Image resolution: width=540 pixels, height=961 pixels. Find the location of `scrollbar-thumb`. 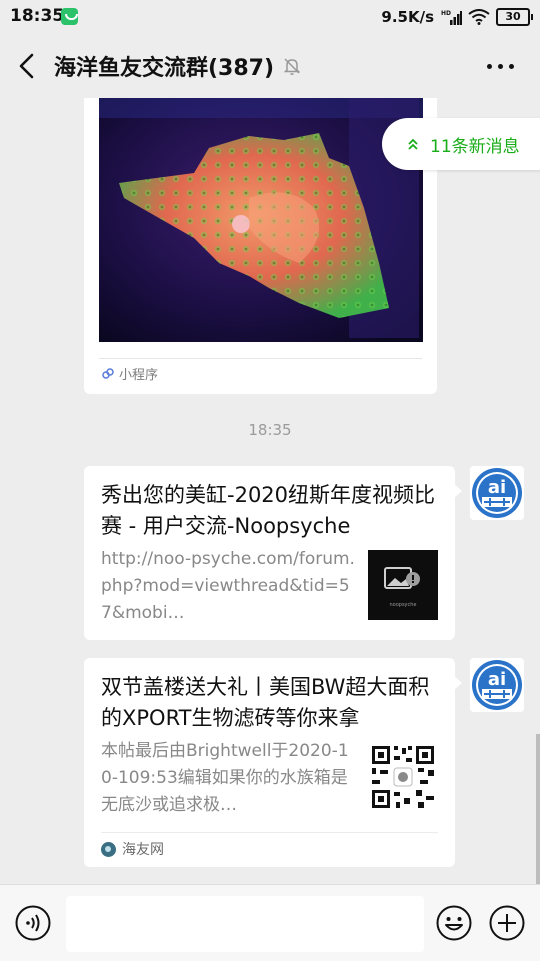

scrollbar-thumb is located at coordinates (538, 809).